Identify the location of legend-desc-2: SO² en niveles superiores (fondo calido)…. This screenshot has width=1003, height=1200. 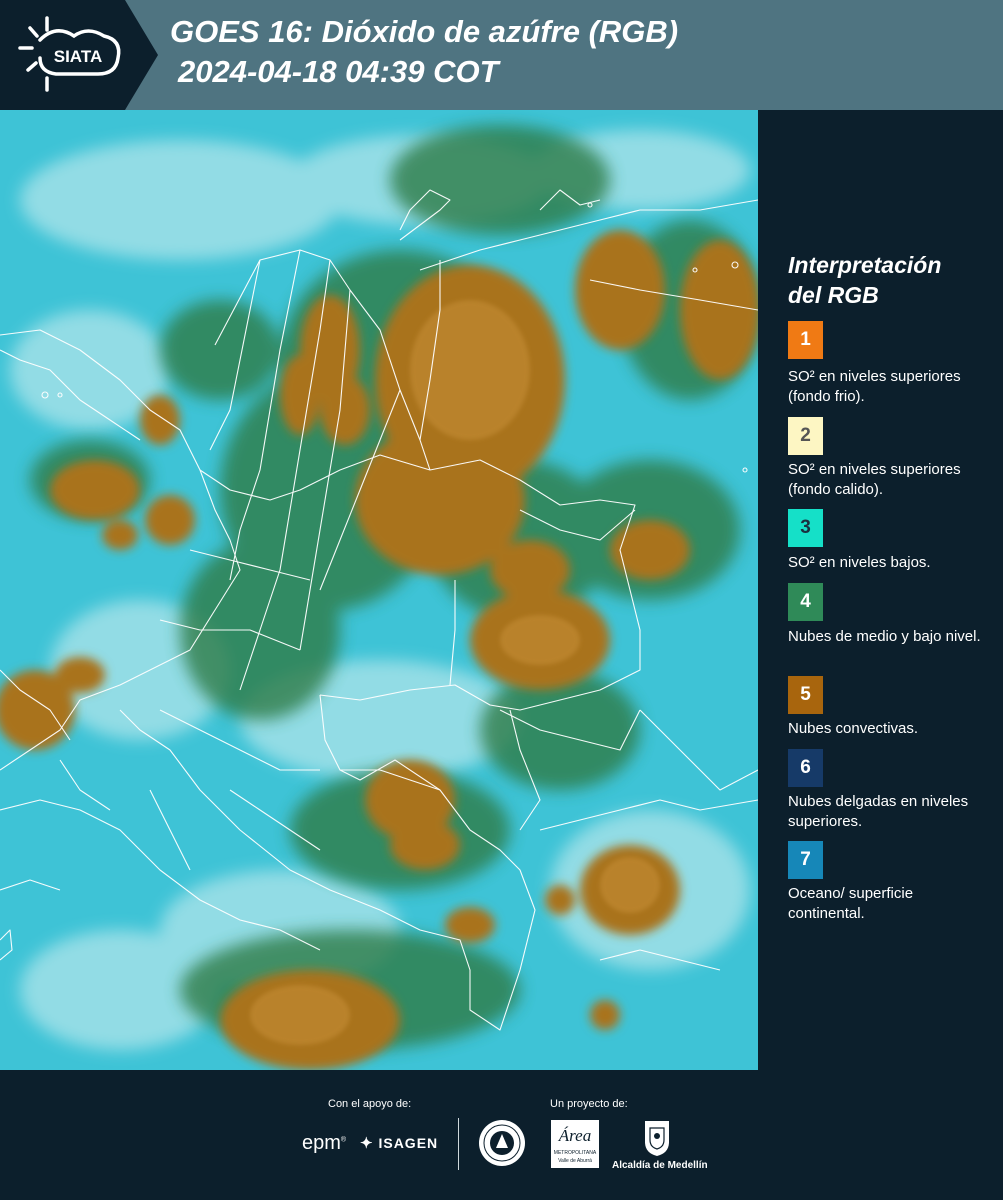
(874, 479).